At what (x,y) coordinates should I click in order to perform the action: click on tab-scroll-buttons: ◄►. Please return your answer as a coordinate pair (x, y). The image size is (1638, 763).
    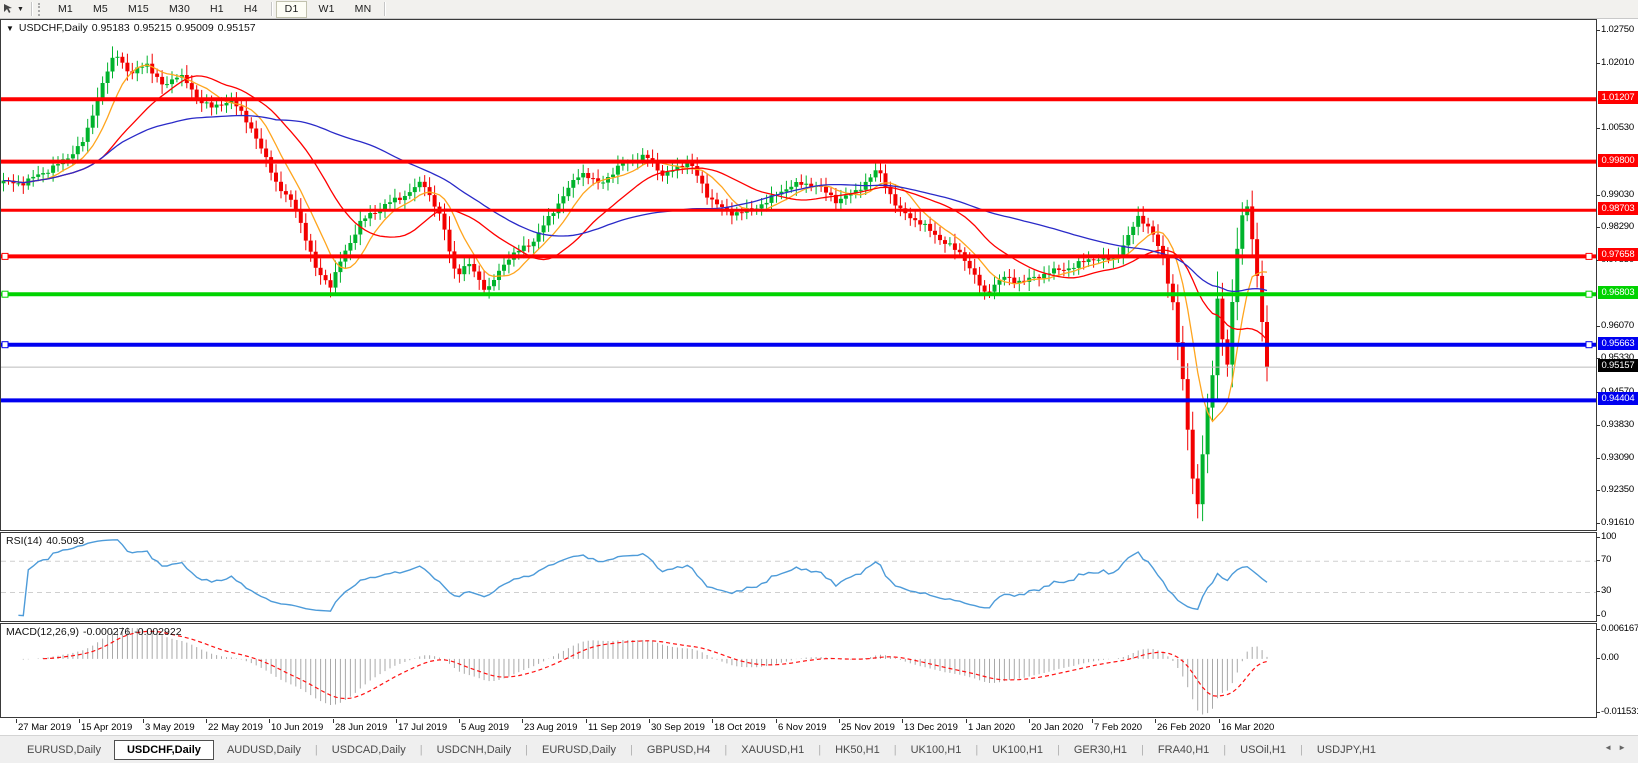
    Looking at the image, I should click on (1618, 747).